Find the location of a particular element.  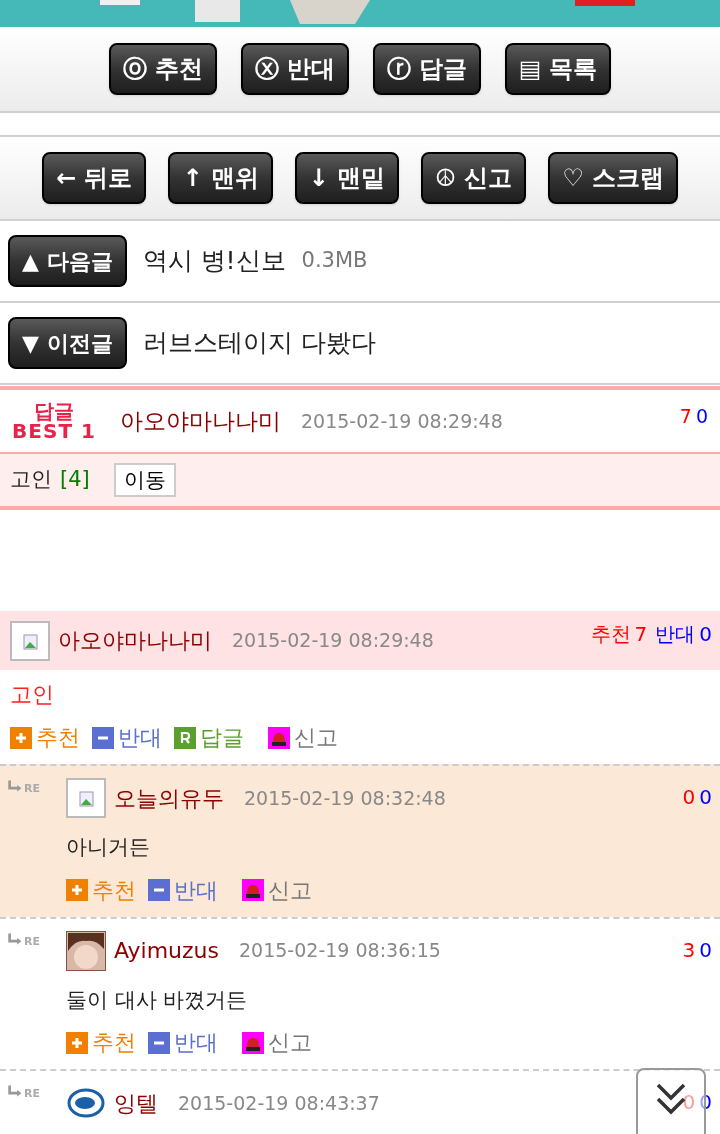

date: 2015-02-19 08:36:15 is located at coordinates (340, 951).